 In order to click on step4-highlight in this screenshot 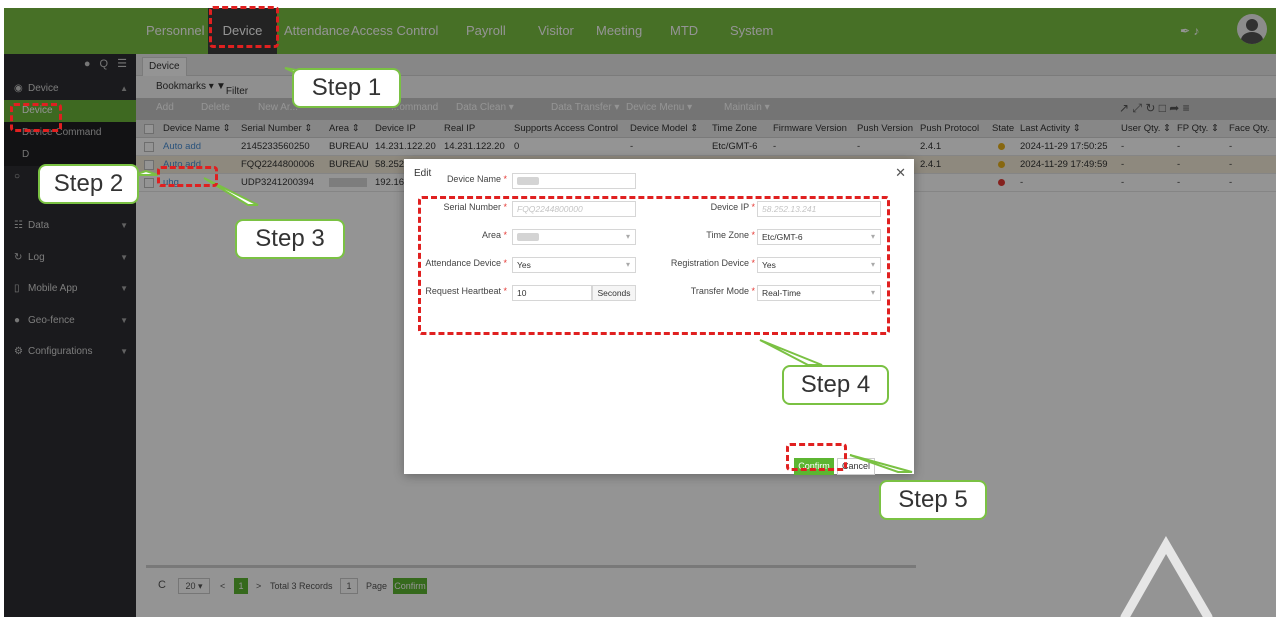, I will do `click(654, 265)`.